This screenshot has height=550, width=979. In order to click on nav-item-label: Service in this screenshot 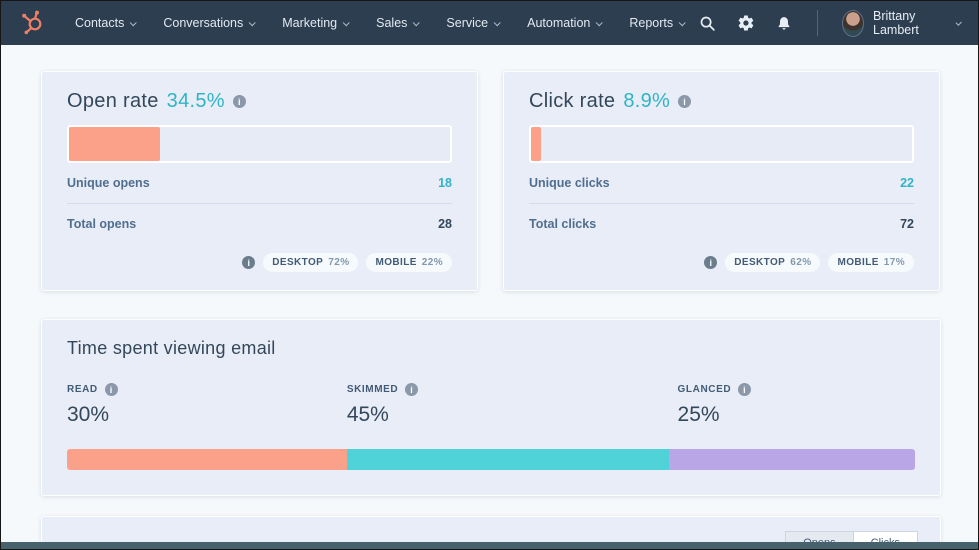, I will do `click(467, 23)`.